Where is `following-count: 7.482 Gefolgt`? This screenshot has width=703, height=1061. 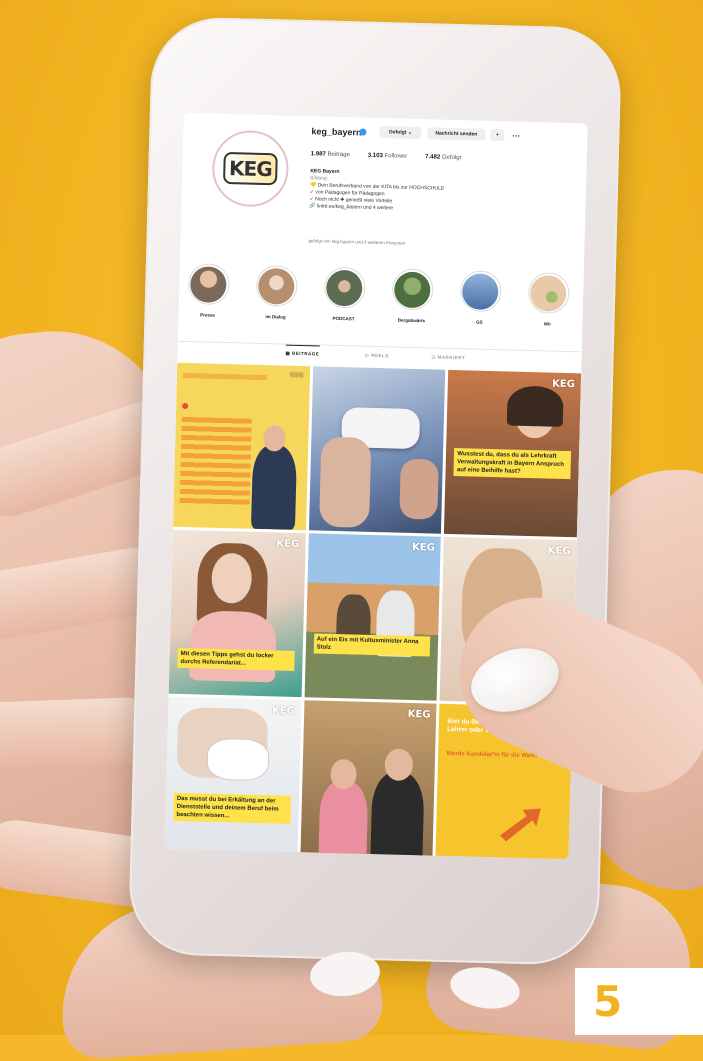 following-count: 7.482 Gefolgt is located at coordinates (443, 157).